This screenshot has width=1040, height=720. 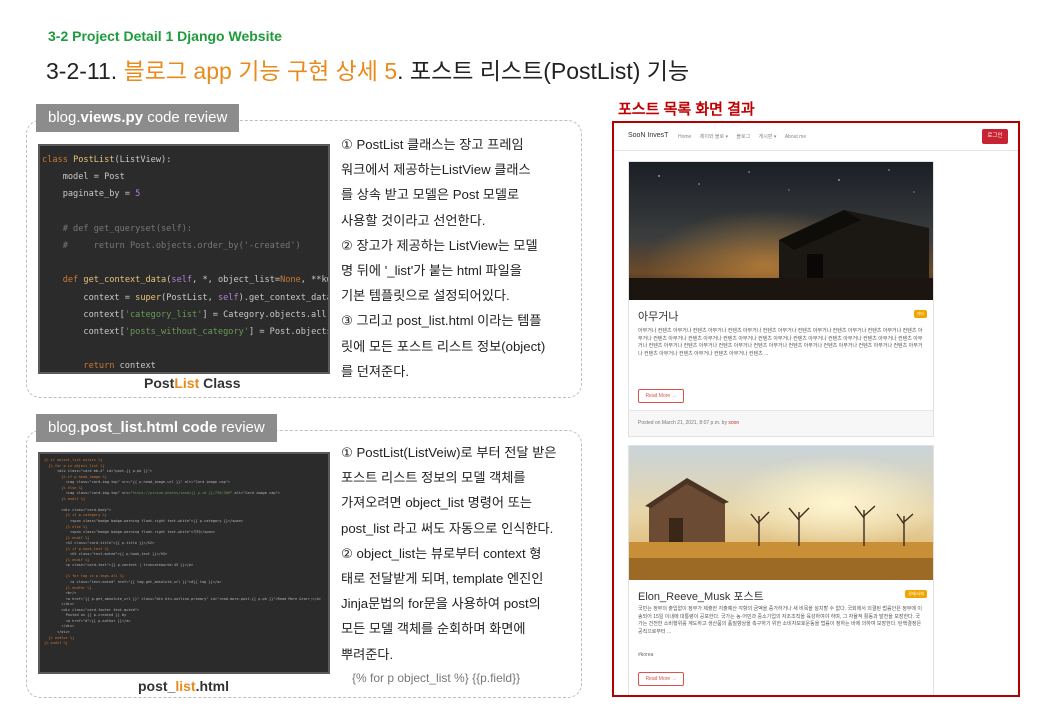 What do you see at coordinates (543, 71) in the screenshot?
I see `title-rest: . 포스트 리스트(PostList) 기능` at bounding box center [543, 71].